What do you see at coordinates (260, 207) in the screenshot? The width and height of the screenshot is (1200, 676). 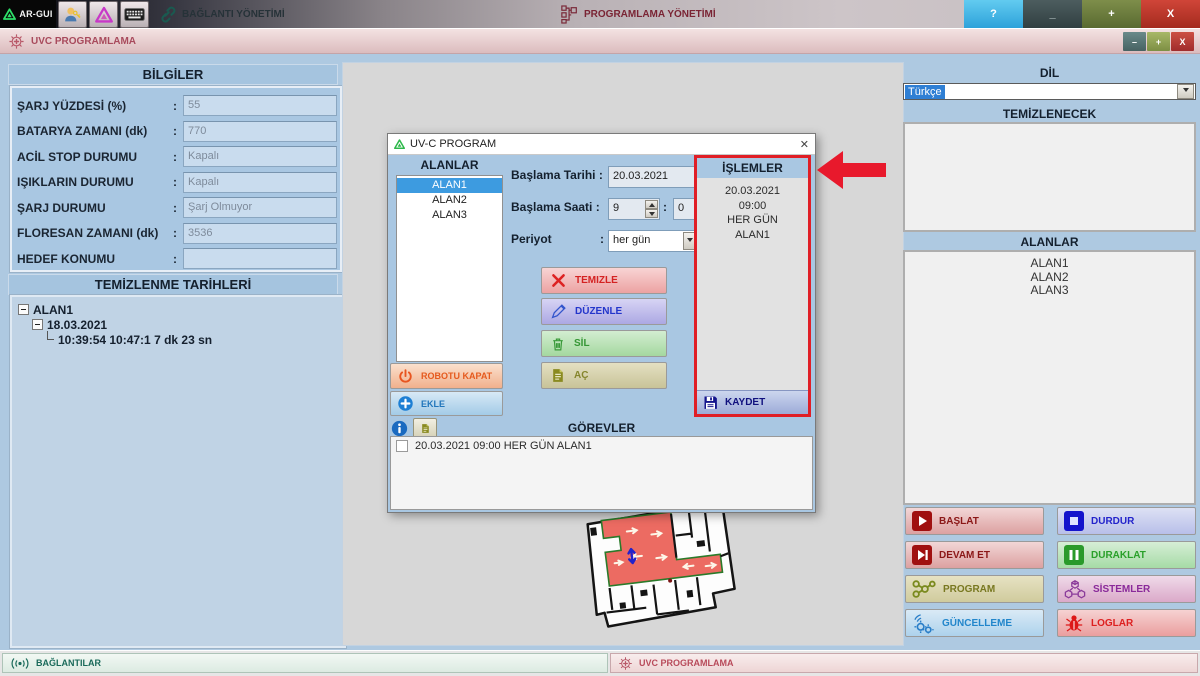 I see `field-value-input: Şarj Olmuyor` at bounding box center [260, 207].